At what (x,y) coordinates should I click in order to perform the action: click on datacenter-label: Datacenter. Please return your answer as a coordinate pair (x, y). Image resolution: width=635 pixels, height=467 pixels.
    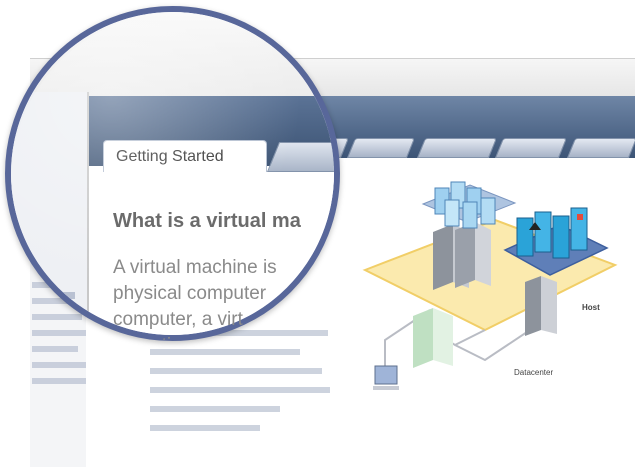
    Looking at the image, I should click on (534, 372).